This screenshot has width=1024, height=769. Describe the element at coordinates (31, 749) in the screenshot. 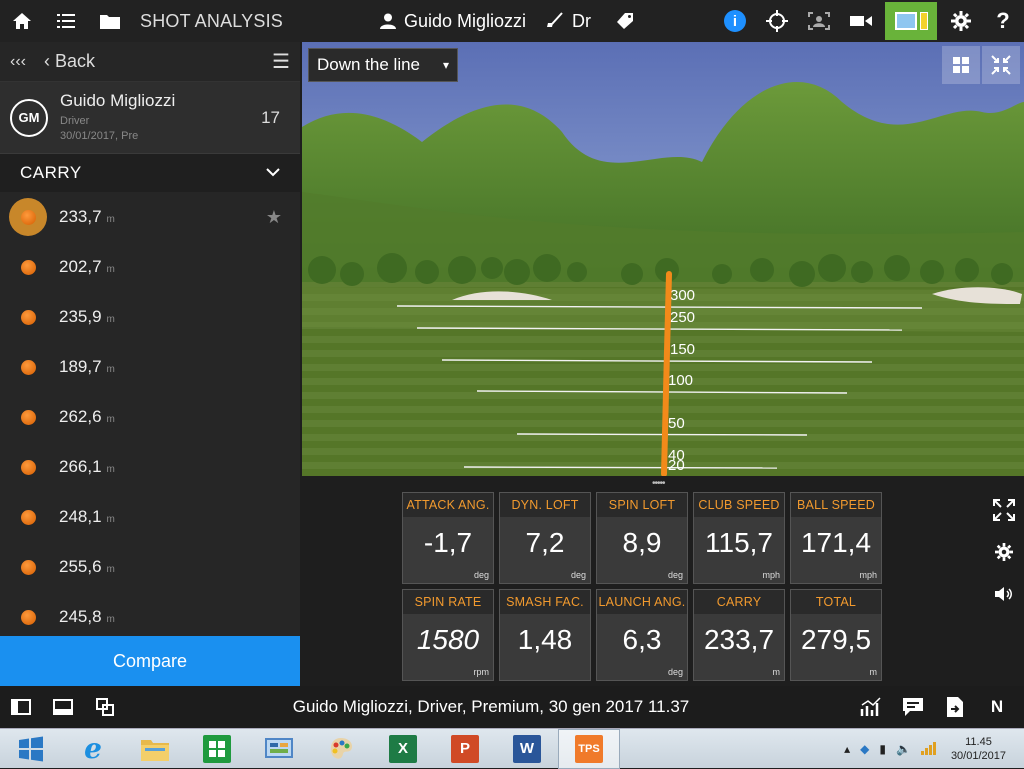

I see `start-button` at that location.